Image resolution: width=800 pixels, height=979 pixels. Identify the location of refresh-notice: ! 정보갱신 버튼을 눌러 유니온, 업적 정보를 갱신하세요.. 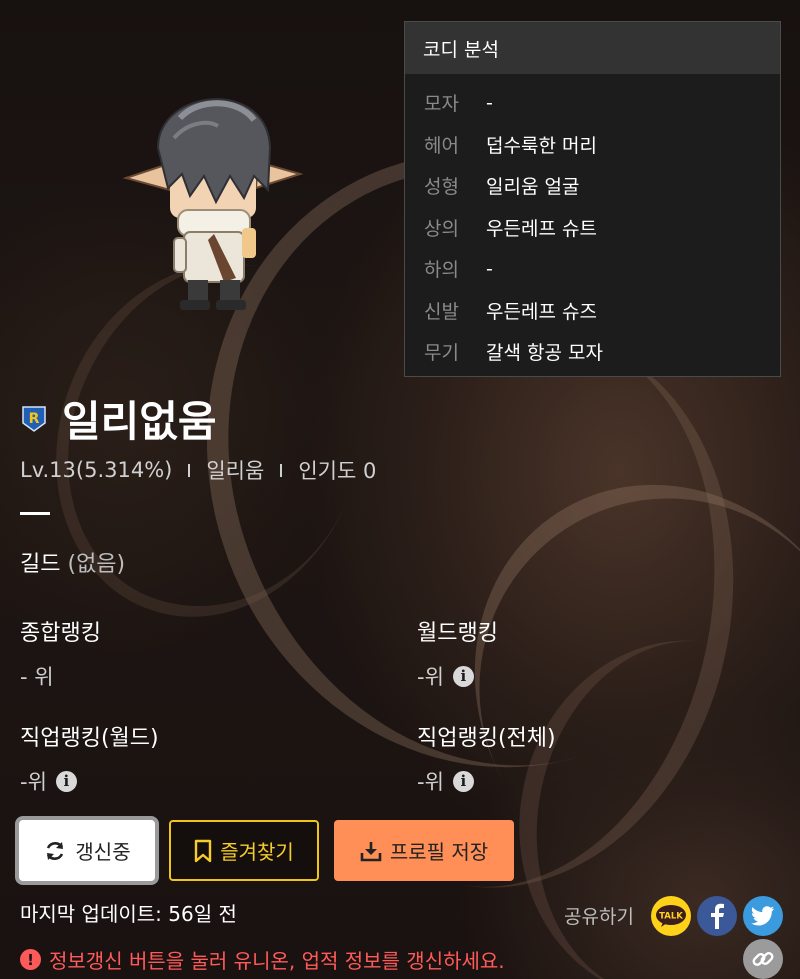
(262, 959).